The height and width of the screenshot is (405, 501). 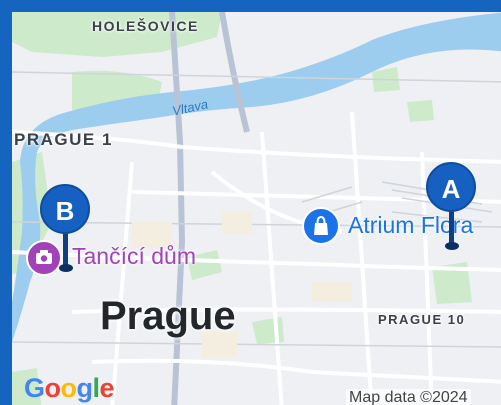 What do you see at coordinates (69, 388) in the screenshot?
I see `google-logo: Google` at bounding box center [69, 388].